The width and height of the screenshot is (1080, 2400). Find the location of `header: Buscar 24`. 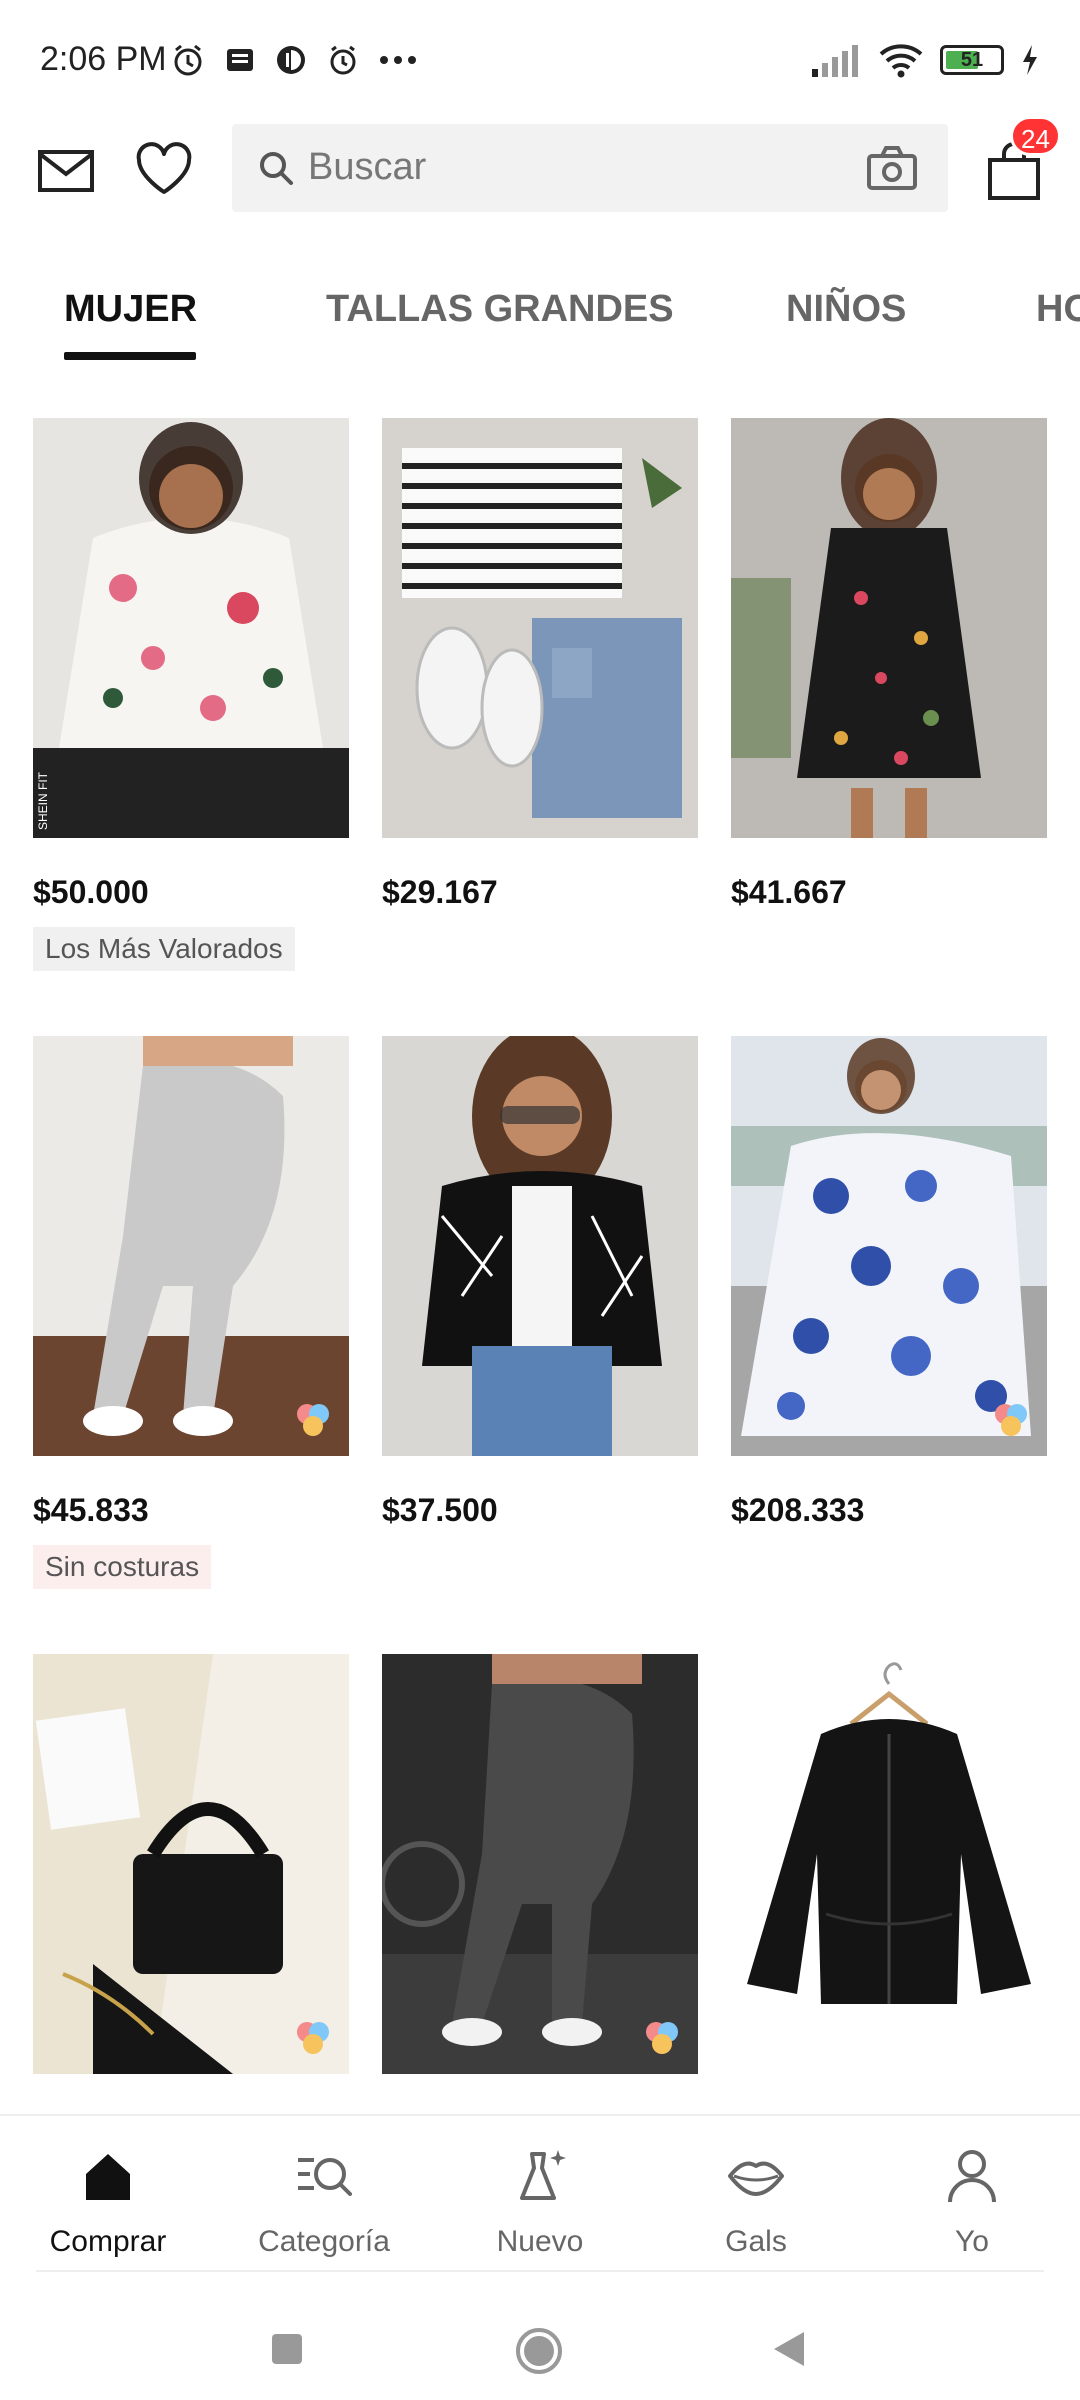

header: Buscar 24 is located at coordinates (540, 168).